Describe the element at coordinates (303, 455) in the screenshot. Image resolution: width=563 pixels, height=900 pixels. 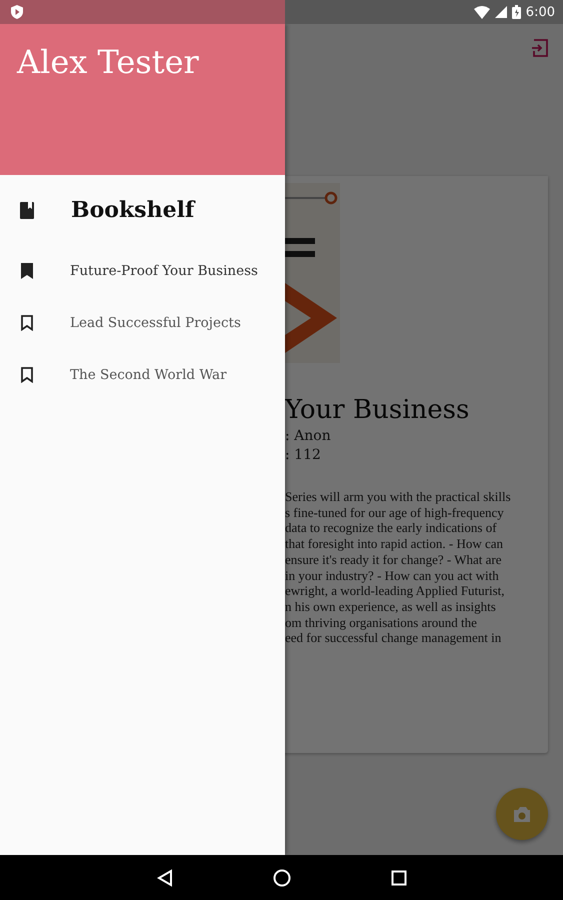
I see `book-meta: : 112` at that location.